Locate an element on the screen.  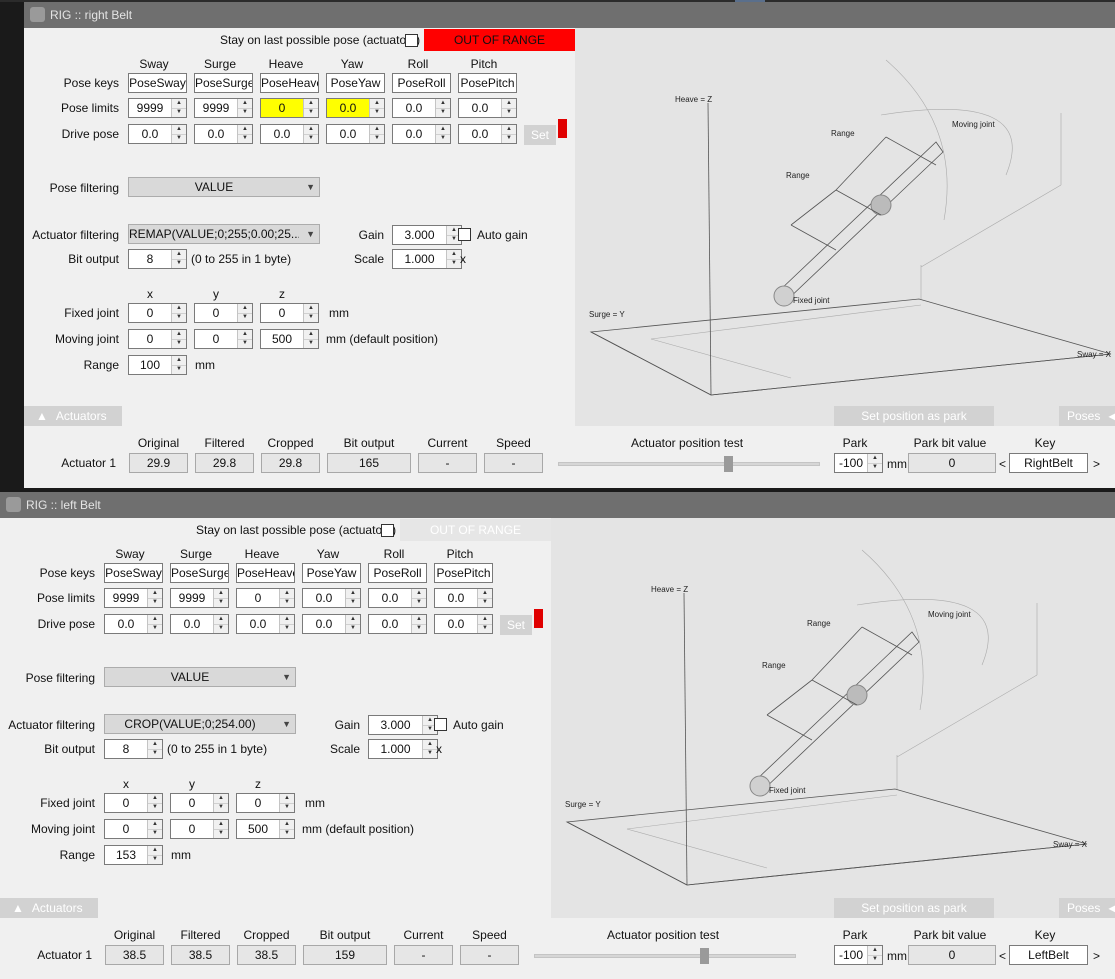
set-position-as-park-button: Set position as park is located at coordinates (914, 908).